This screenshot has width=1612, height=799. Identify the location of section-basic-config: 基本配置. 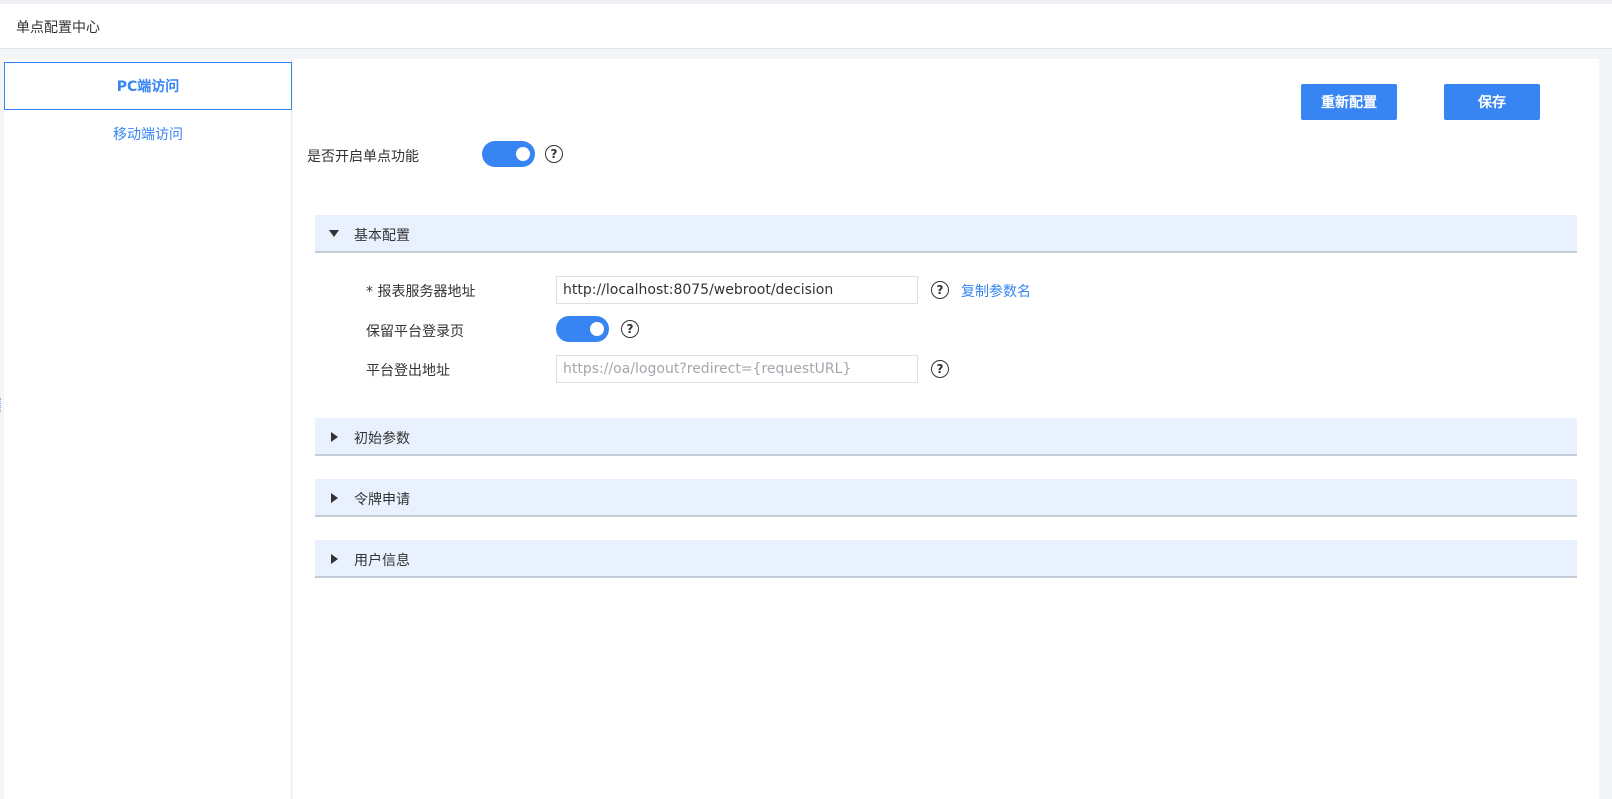
(946, 234).